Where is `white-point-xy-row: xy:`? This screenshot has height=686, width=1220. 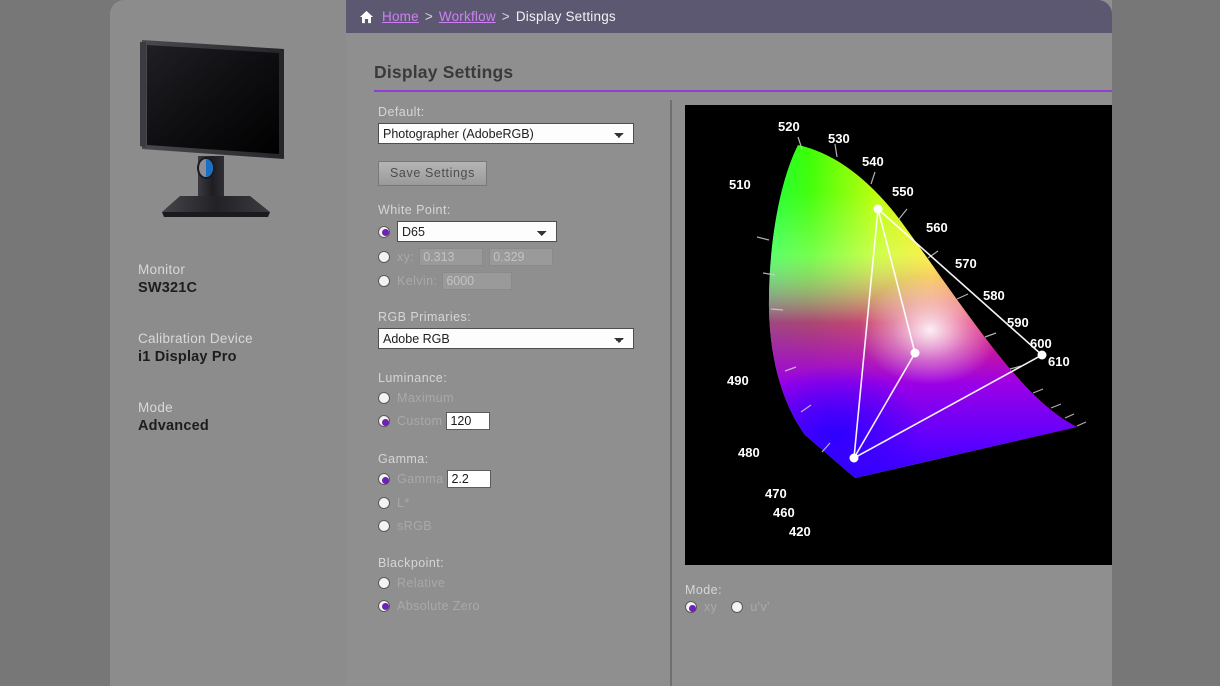 white-point-xy-row: xy: is located at coordinates (518, 257).